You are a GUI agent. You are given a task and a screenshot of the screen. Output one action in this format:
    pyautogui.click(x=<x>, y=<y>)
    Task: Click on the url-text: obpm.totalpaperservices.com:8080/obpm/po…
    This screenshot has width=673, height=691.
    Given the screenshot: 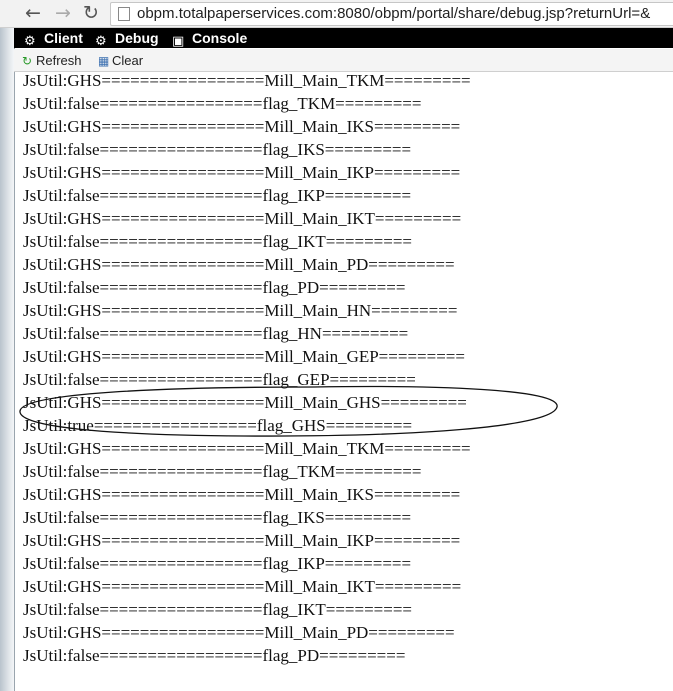 What is the action you would take?
    pyautogui.click(x=394, y=13)
    